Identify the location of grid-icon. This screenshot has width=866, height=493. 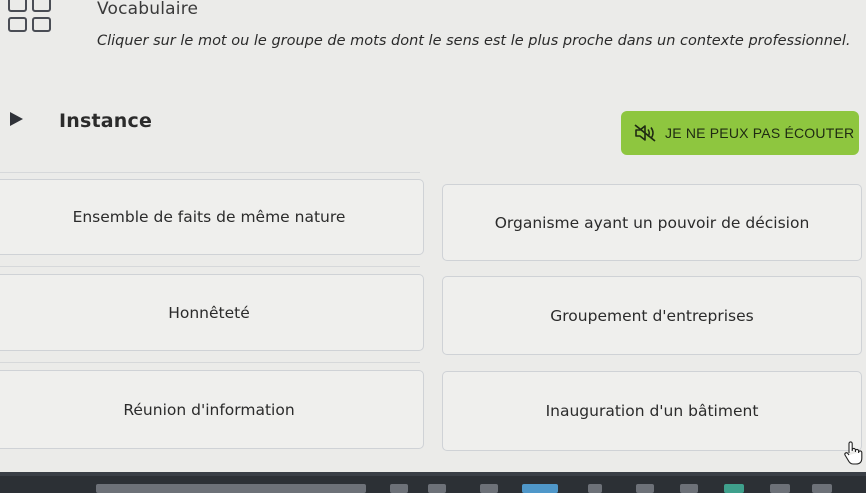
(27, 19).